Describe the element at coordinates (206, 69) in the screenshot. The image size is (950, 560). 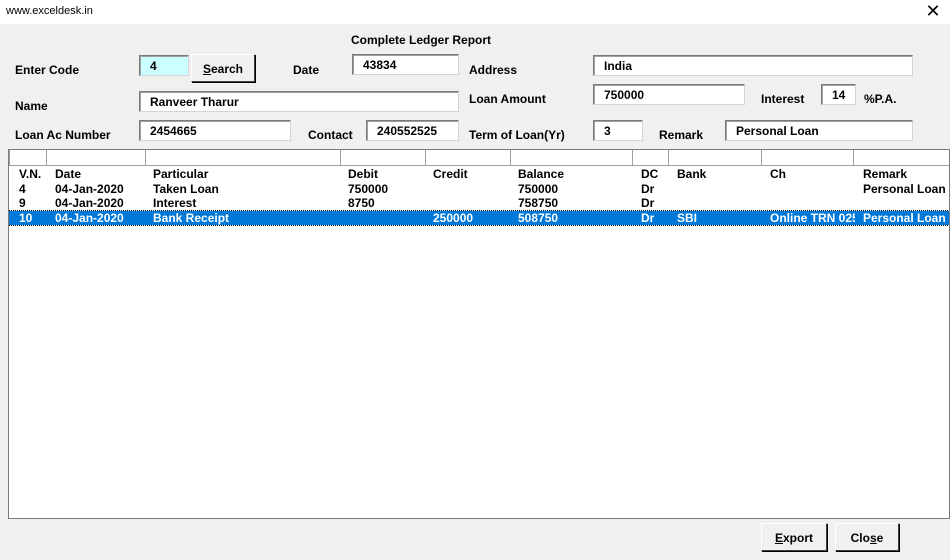
I see `search-button-accel: S` at that location.